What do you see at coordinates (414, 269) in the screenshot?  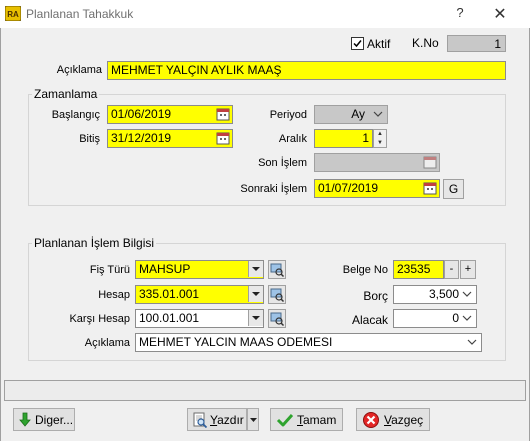 I see `belge-no-value: 23535` at bounding box center [414, 269].